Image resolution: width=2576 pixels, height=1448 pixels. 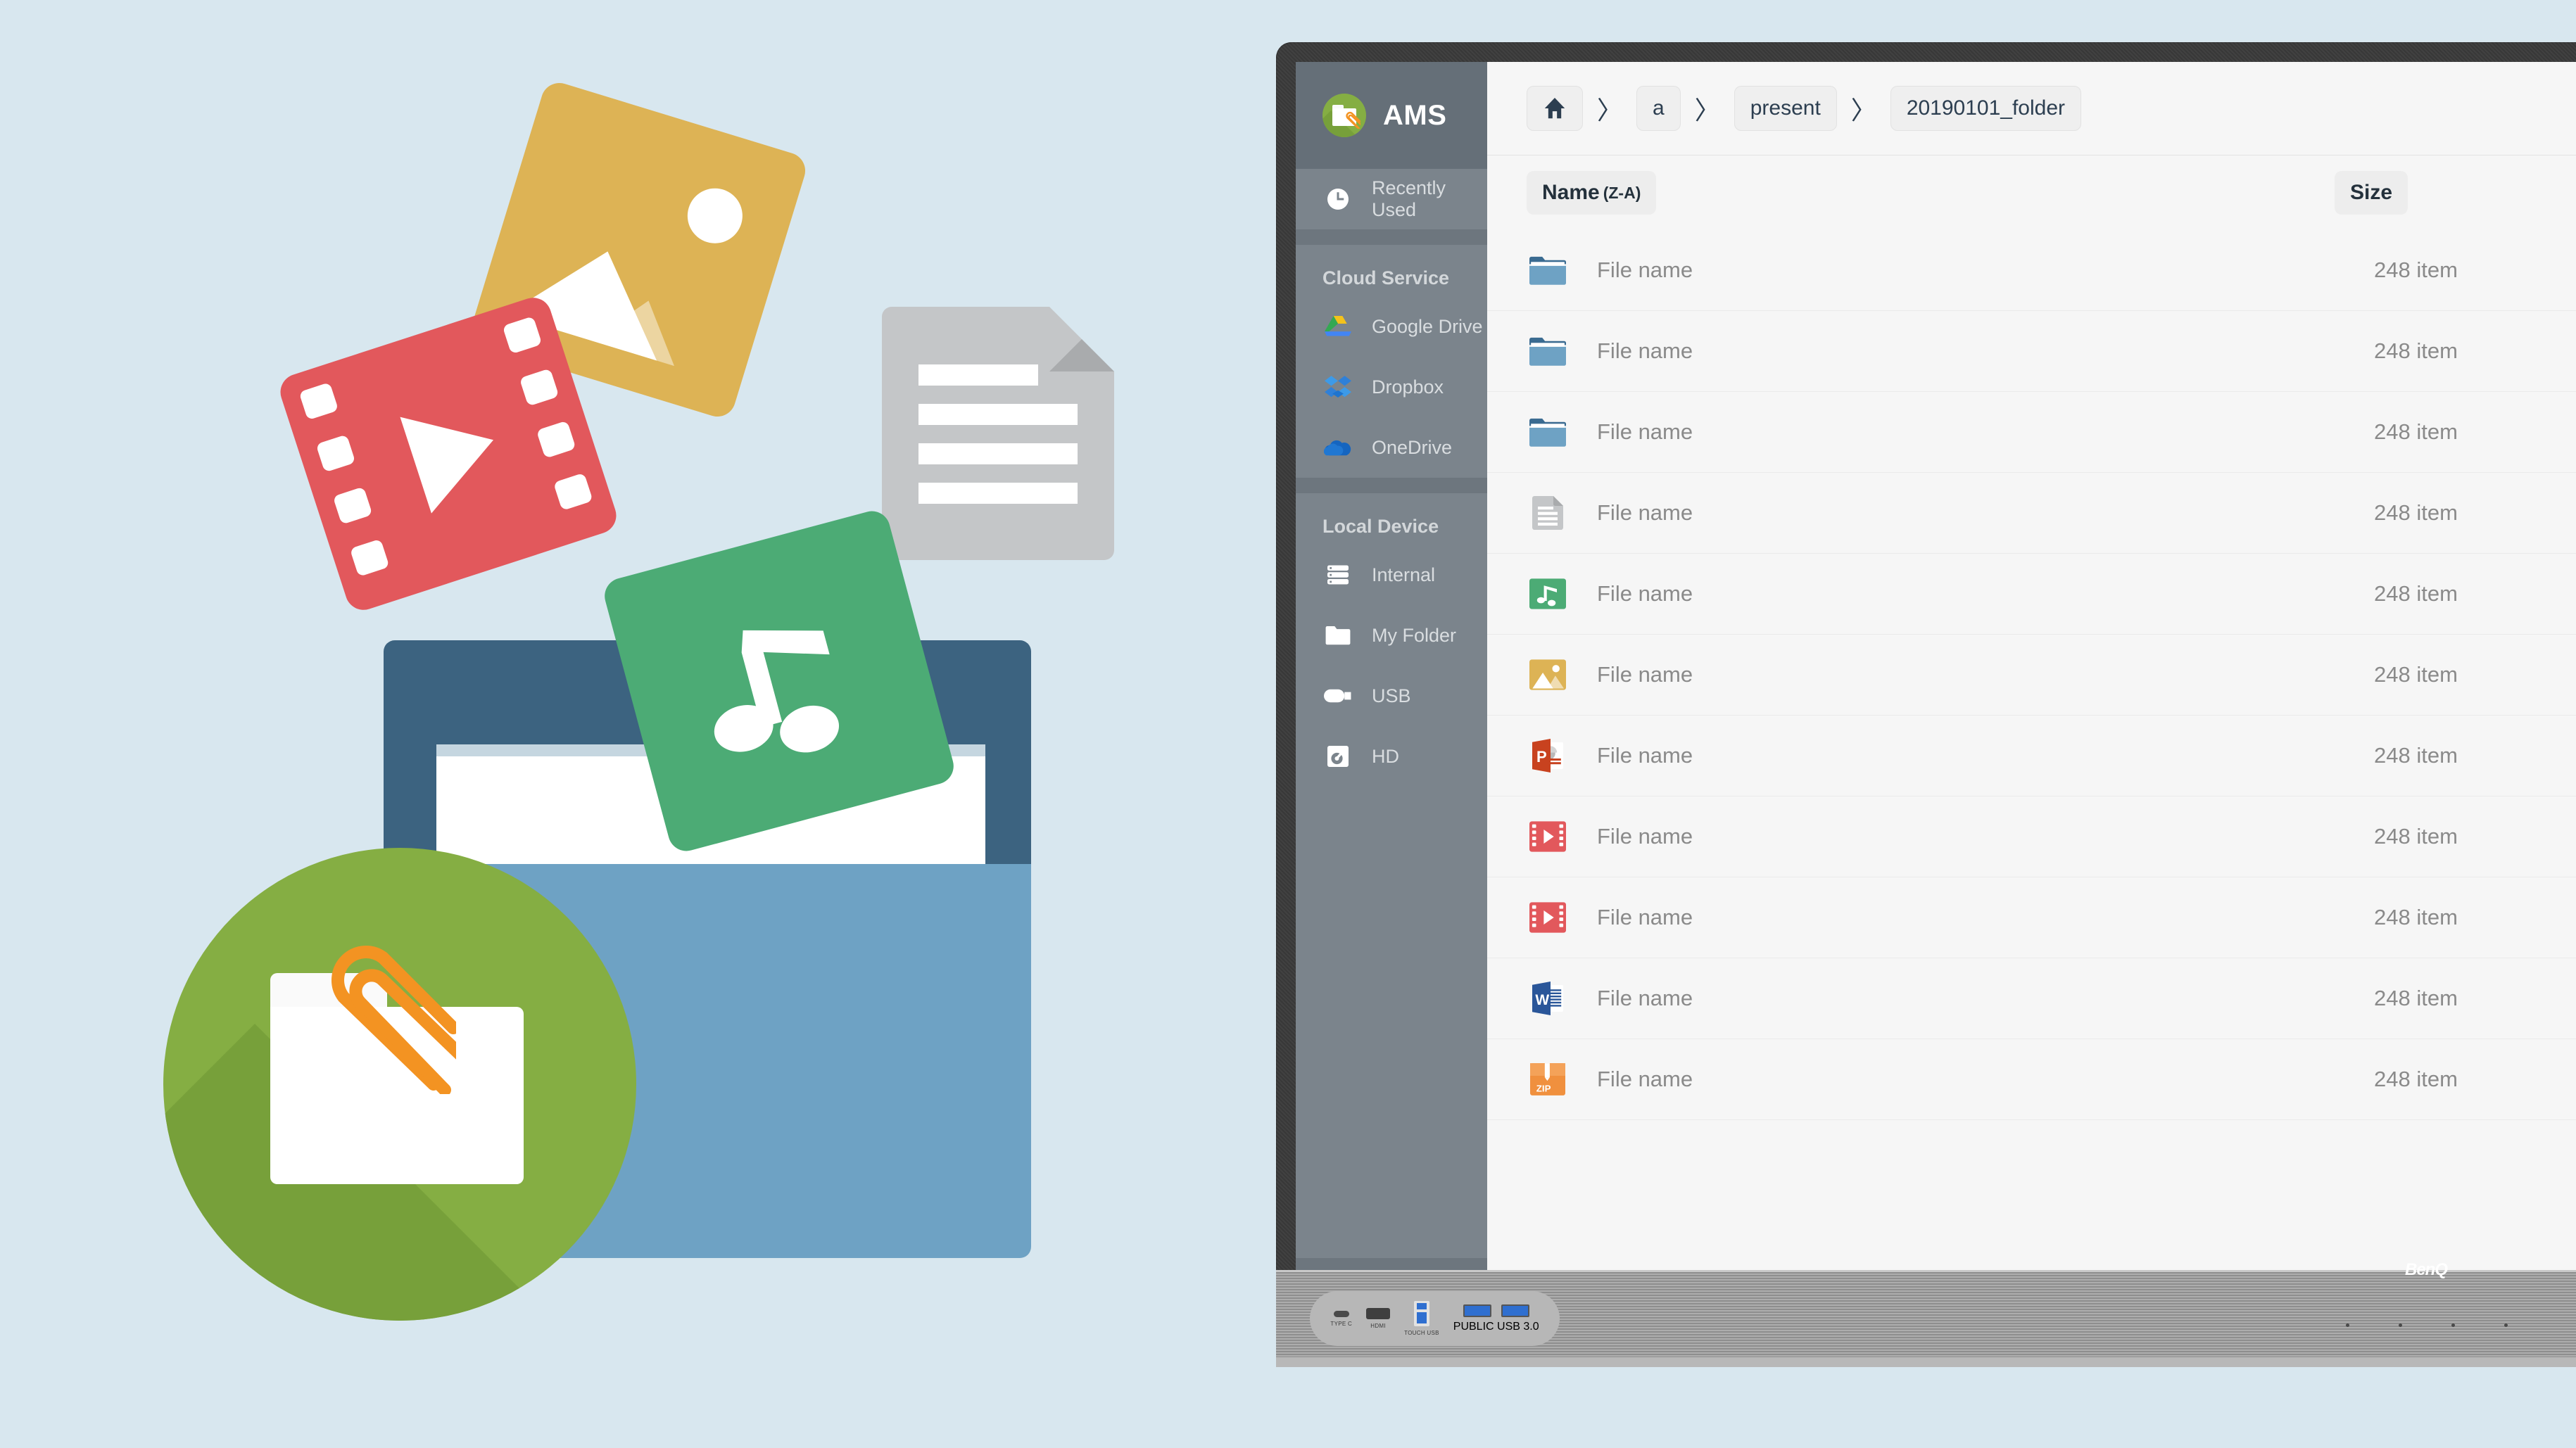 I want to click on table-row: W File name 248 item, so click(x=2031, y=998).